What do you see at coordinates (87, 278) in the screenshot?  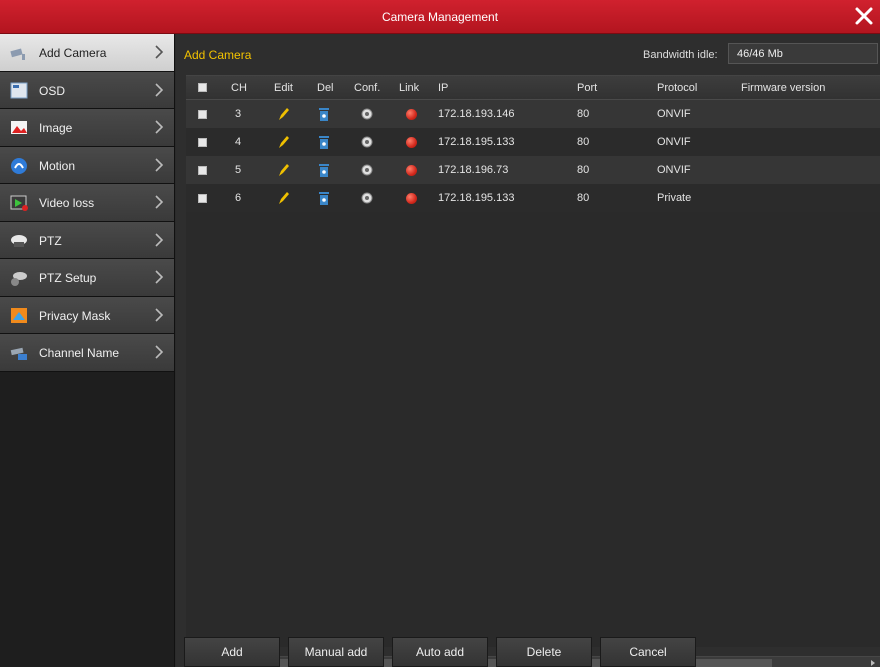 I see `sidebar-item-ptz-setup: PTZ Setup` at bounding box center [87, 278].